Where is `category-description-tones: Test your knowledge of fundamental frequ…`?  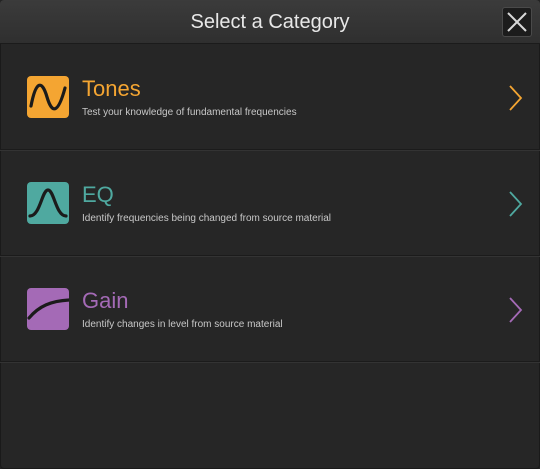
category-description-tones: Test your knowledge of fundamental frequ… is located at coordinates (189, 112).